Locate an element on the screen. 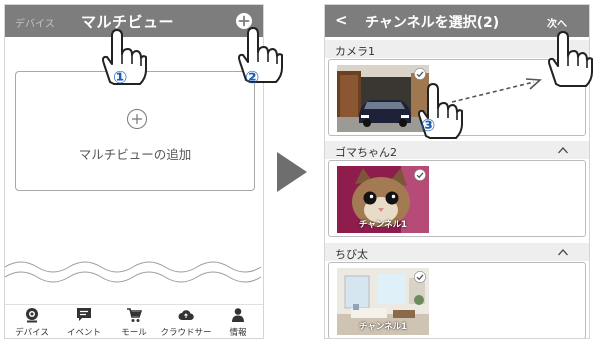 The image size is (593, 339). person-icon is located at coordinates (238, 315).